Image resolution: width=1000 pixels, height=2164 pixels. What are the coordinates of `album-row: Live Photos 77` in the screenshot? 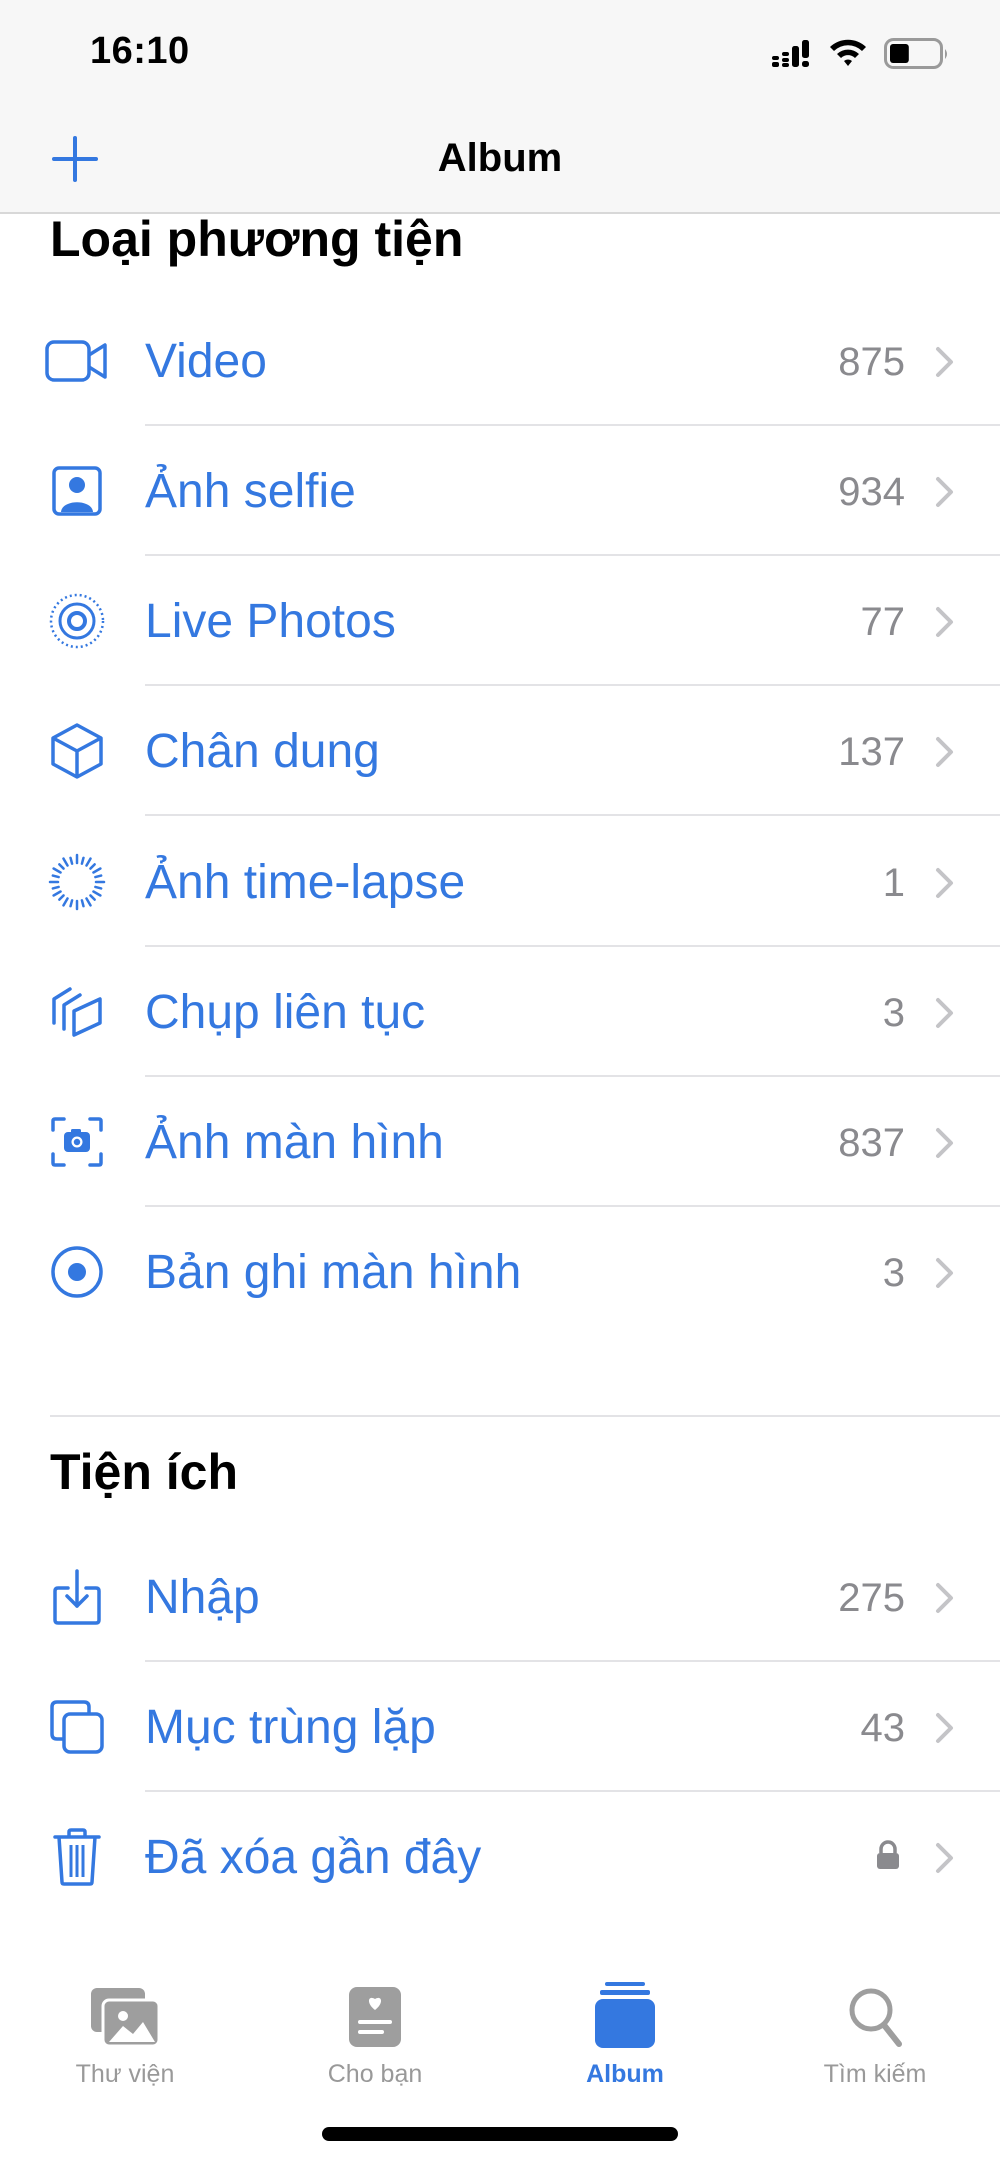 It's located at (500, 621).